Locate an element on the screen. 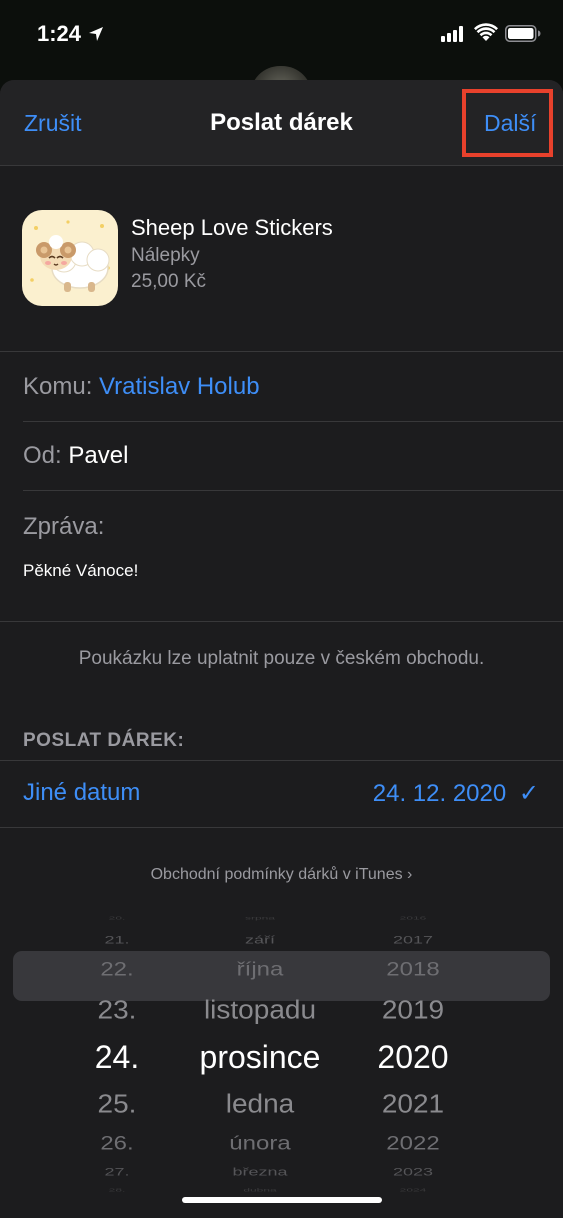 This screenshot has height=1218, width=563. picker-year: 2024 is located at coordinates (413, 1190).